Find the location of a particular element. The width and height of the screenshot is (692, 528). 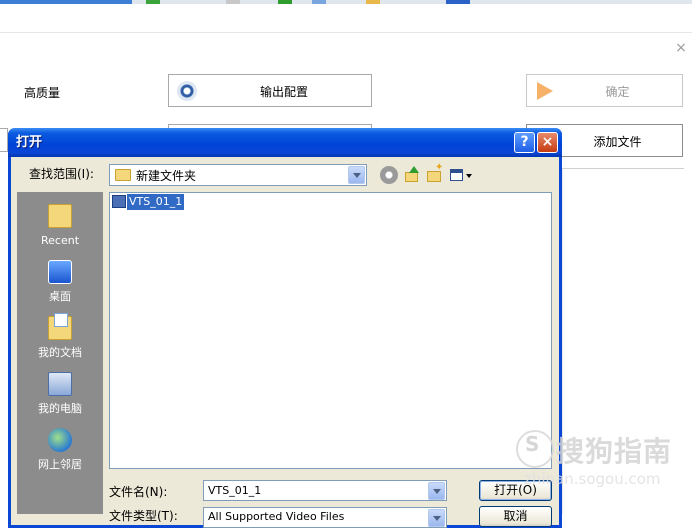

place-network: 网上邻居 is located at coordinates (60, 448).